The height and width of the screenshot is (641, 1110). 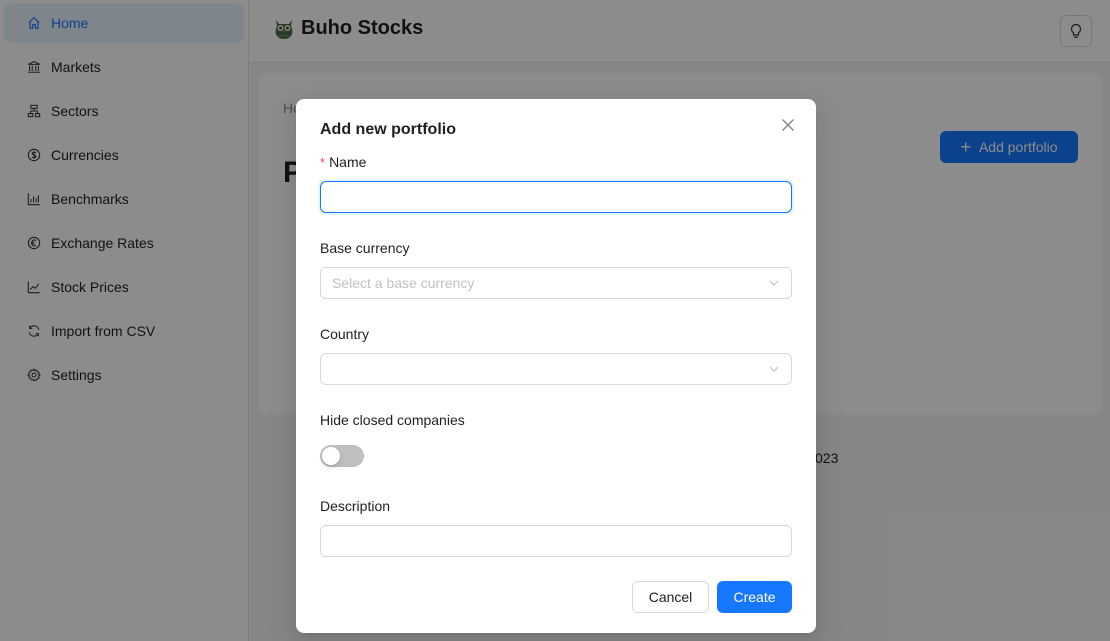 What do you see at coordinates (392, 420) in the screenshot?
I see `hide-closed-label: Hide closed companies` at bounding box center [392, 420].